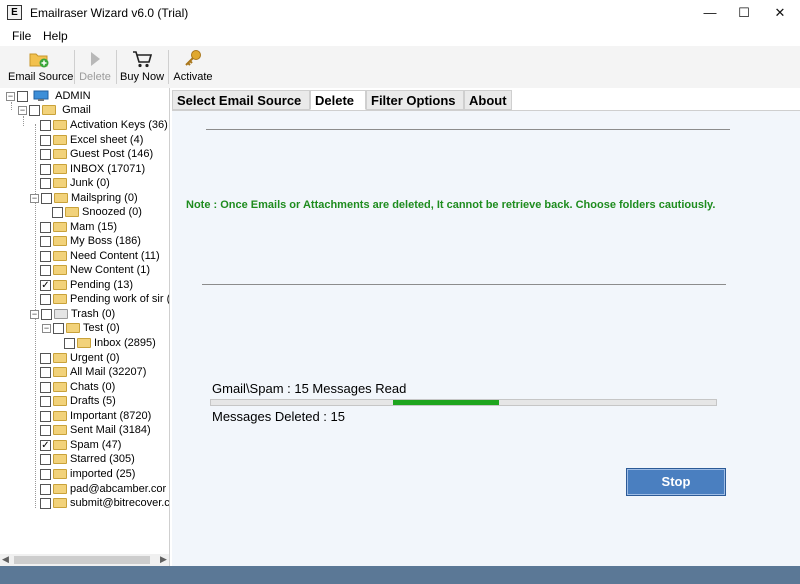 The image size is (800, 584). Describe the element at coordinates (488, 100) in the screenshot. I see `tab-about: About` at that location.